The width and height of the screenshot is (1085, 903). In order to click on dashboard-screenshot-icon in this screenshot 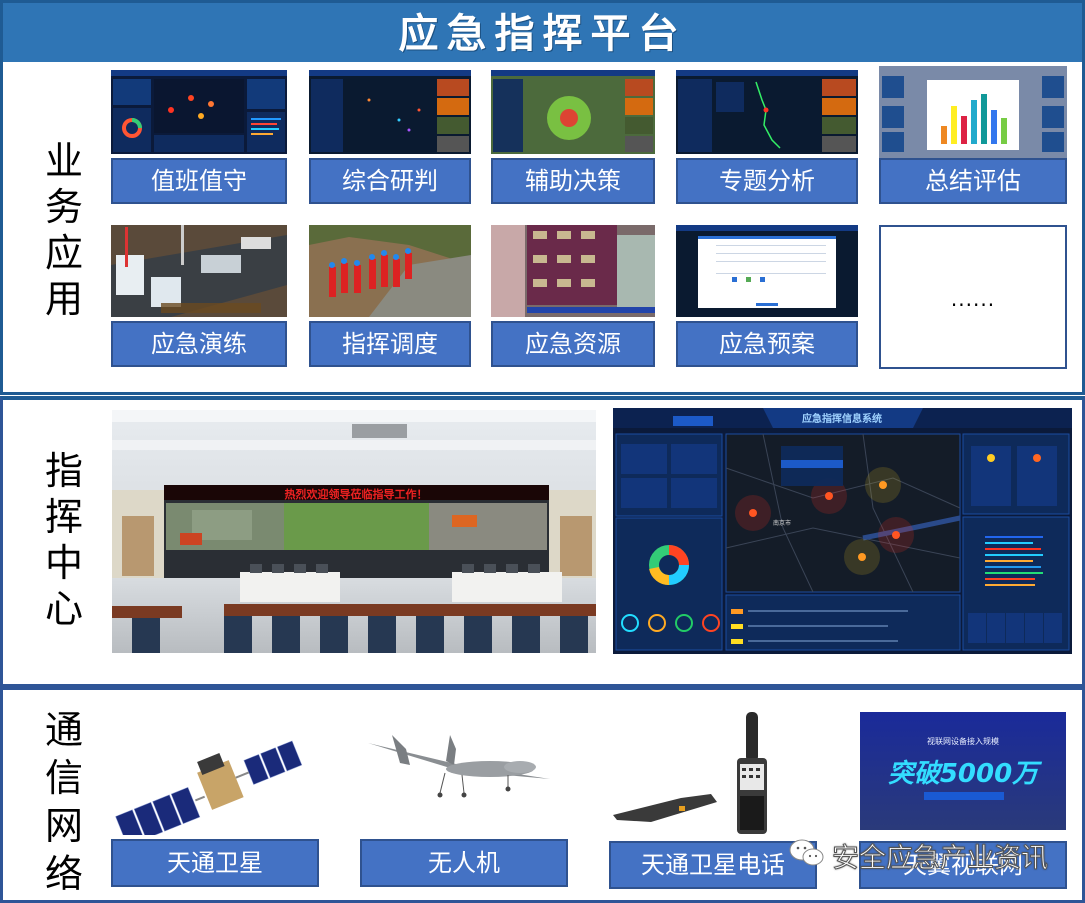, I will do `click(199, 112)`.